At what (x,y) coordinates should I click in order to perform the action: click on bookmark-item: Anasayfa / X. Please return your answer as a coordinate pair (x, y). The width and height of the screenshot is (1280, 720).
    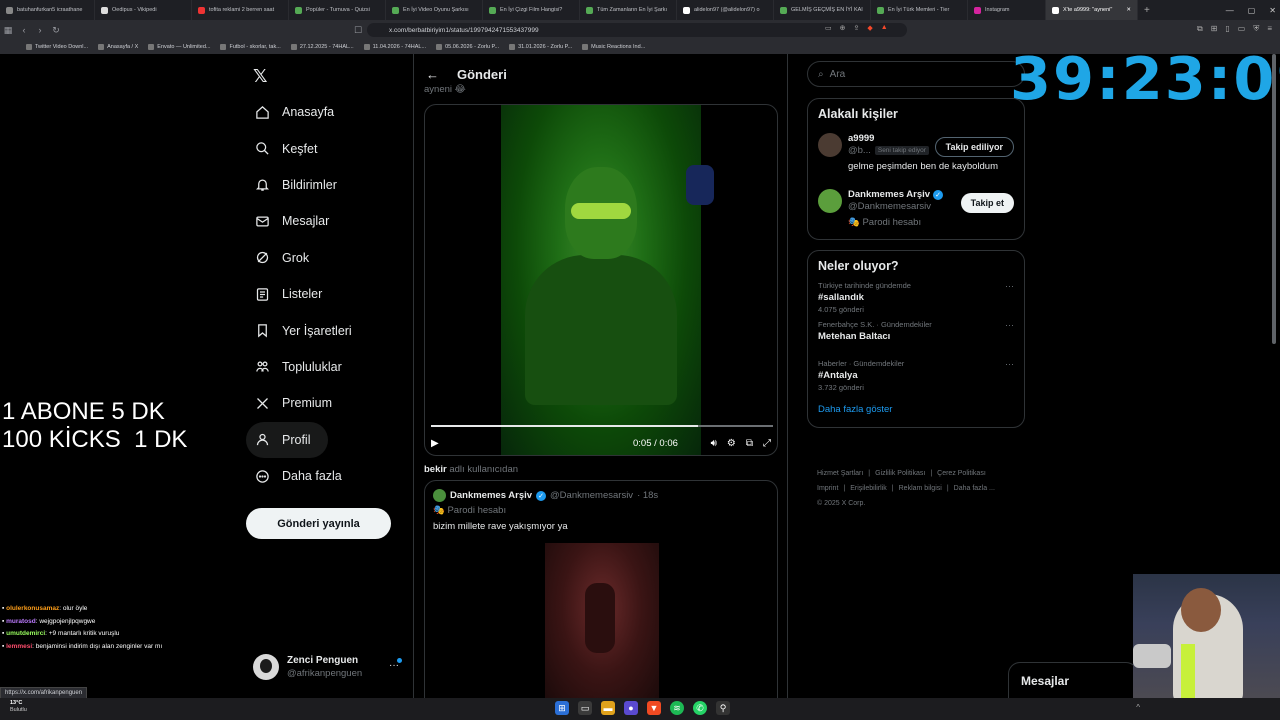
    Looking at the image, I should click on (118, 47).